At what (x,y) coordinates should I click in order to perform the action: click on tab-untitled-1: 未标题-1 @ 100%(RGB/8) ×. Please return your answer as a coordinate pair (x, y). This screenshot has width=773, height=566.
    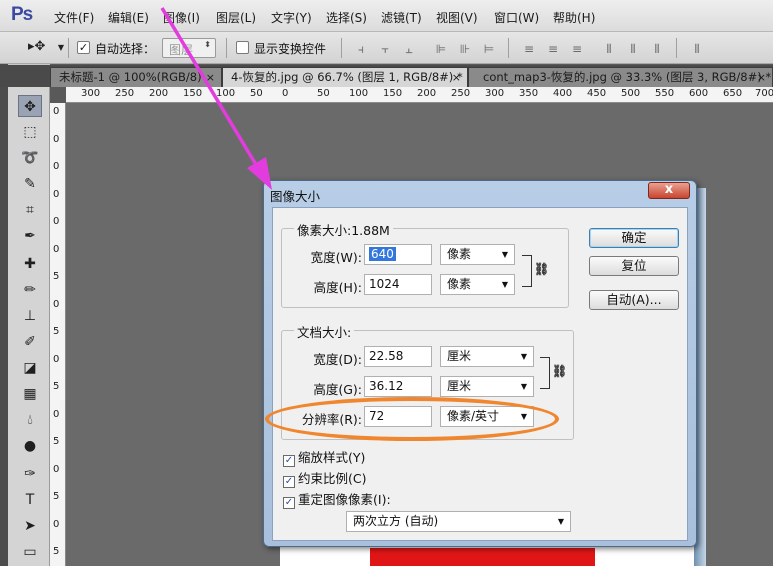
    Looking at the image, I should click on (136, 77).